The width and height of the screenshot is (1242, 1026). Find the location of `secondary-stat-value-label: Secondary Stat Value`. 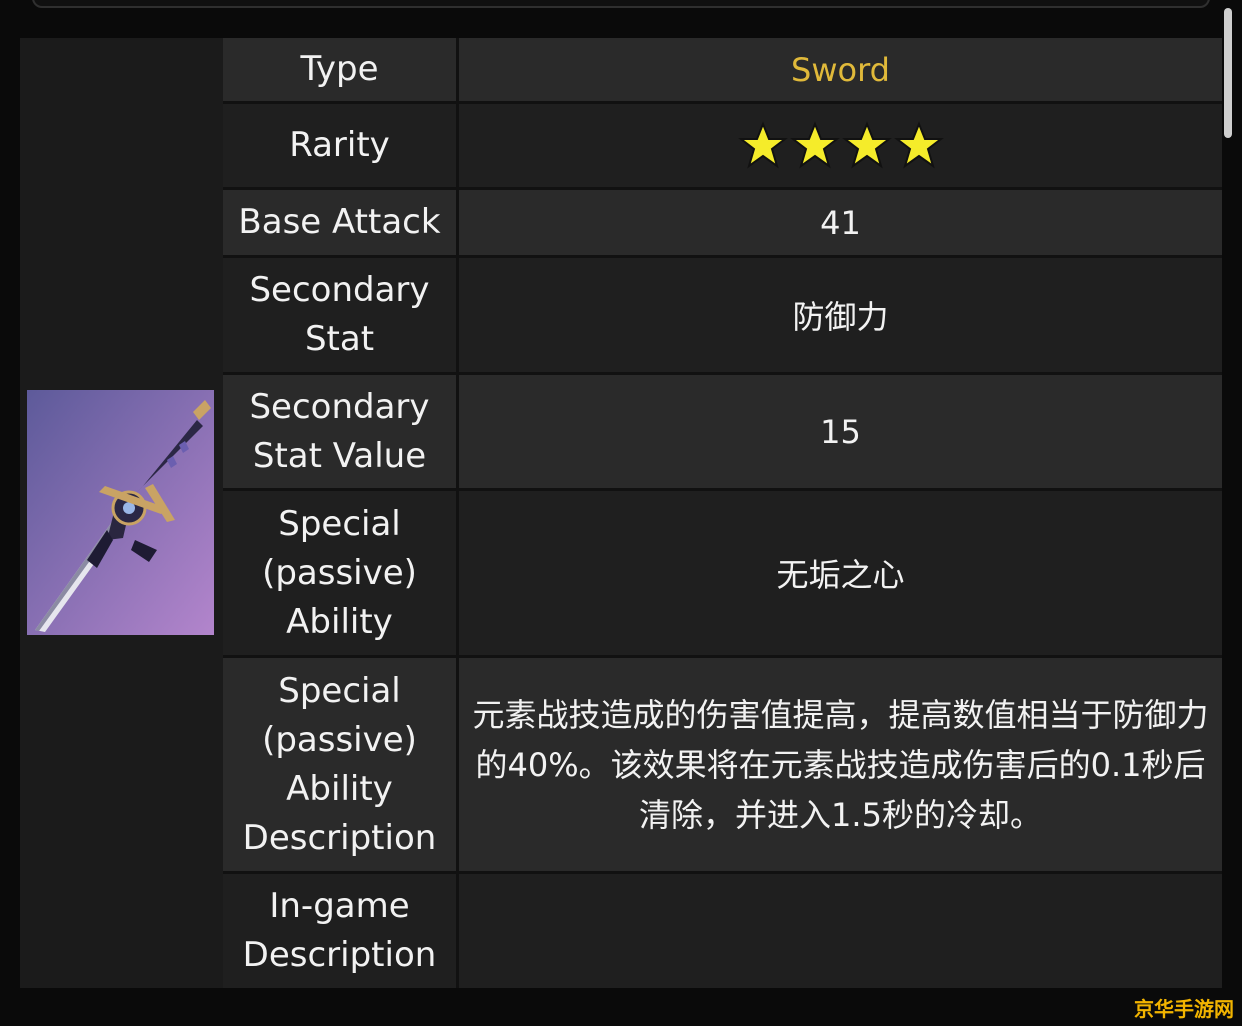

secondary-stat-value-label: Secondary Stat Value is located at coordinates (341, 431).